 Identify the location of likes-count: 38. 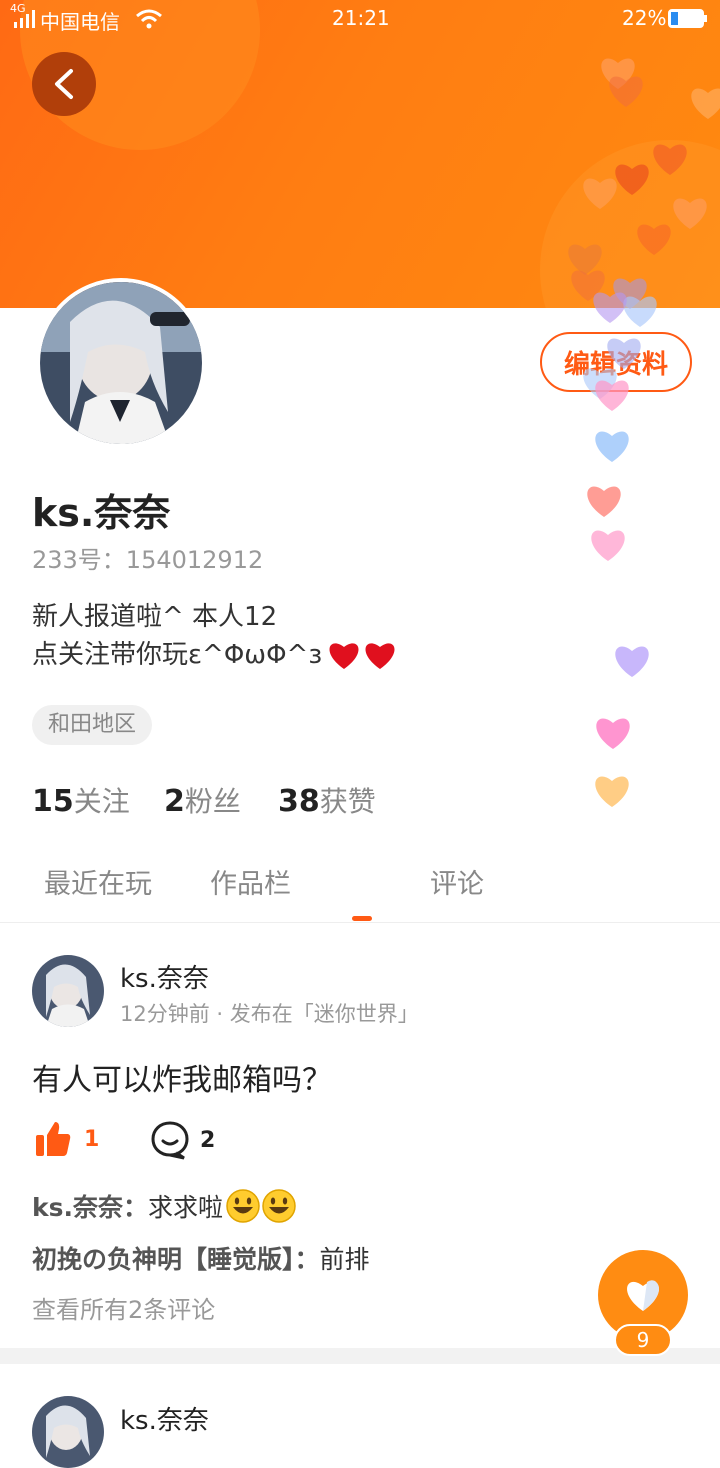
(299, 801).